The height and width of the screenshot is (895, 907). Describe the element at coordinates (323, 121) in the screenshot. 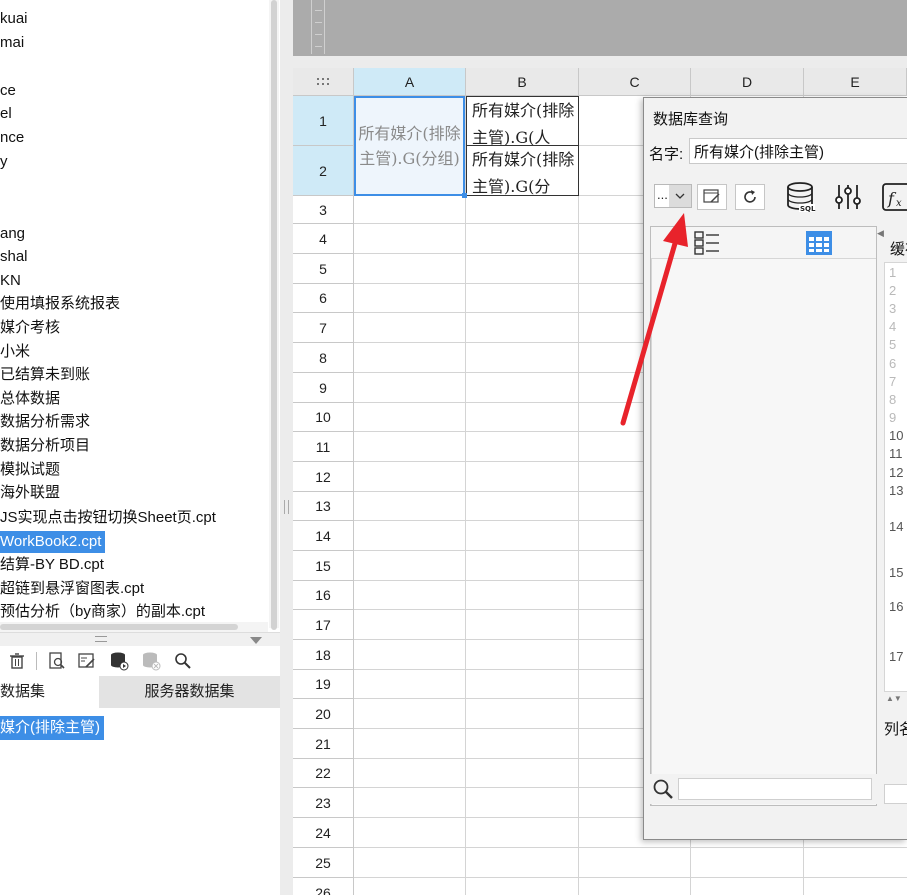

I see `row-header: 1` at that location.